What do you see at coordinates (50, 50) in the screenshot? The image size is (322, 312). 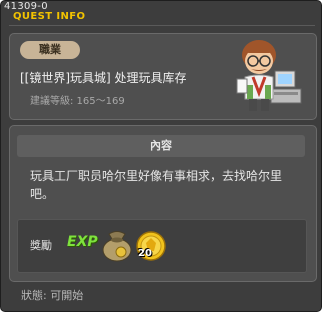 I see `quest-category-badge: 職業` at bounding box center [50, 50].